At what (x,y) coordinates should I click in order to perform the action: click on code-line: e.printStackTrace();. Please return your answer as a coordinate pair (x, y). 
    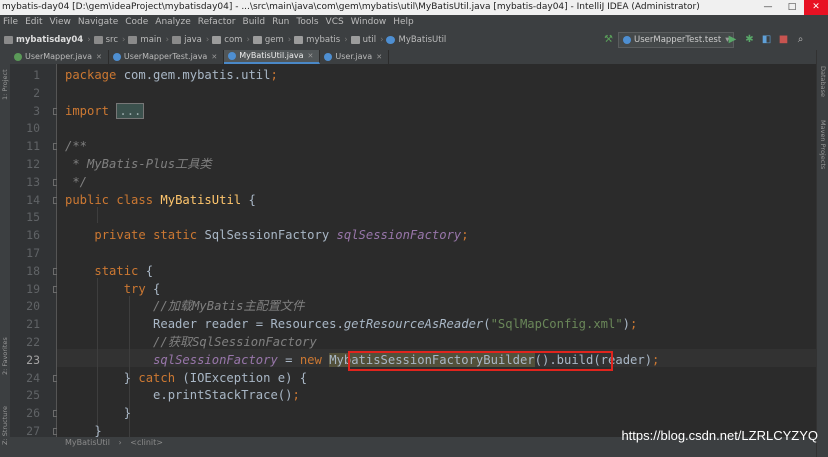
    Looking at the image, I should click on (182, 396).